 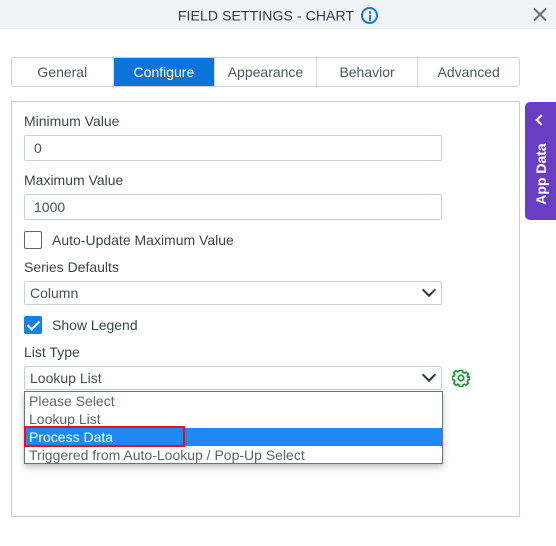 I want to click on tab-general: General, so click(x=63, y=72).